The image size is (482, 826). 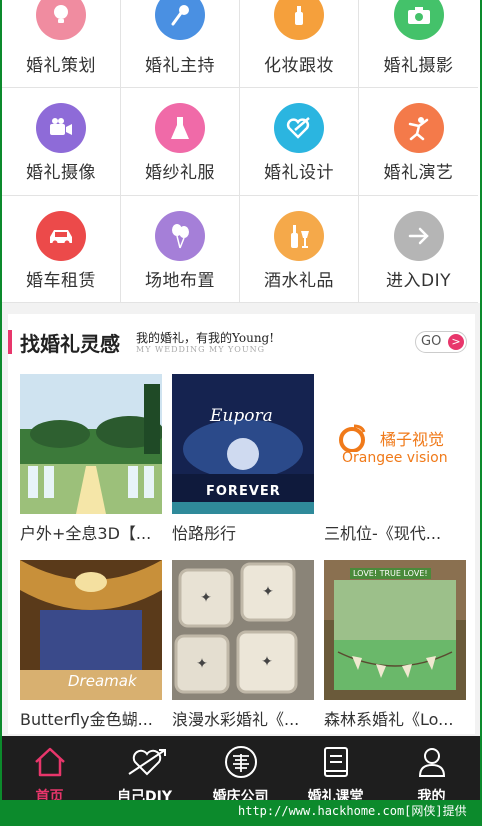 I want to click on heart-arrow-icon, so click(x=146, y=762).